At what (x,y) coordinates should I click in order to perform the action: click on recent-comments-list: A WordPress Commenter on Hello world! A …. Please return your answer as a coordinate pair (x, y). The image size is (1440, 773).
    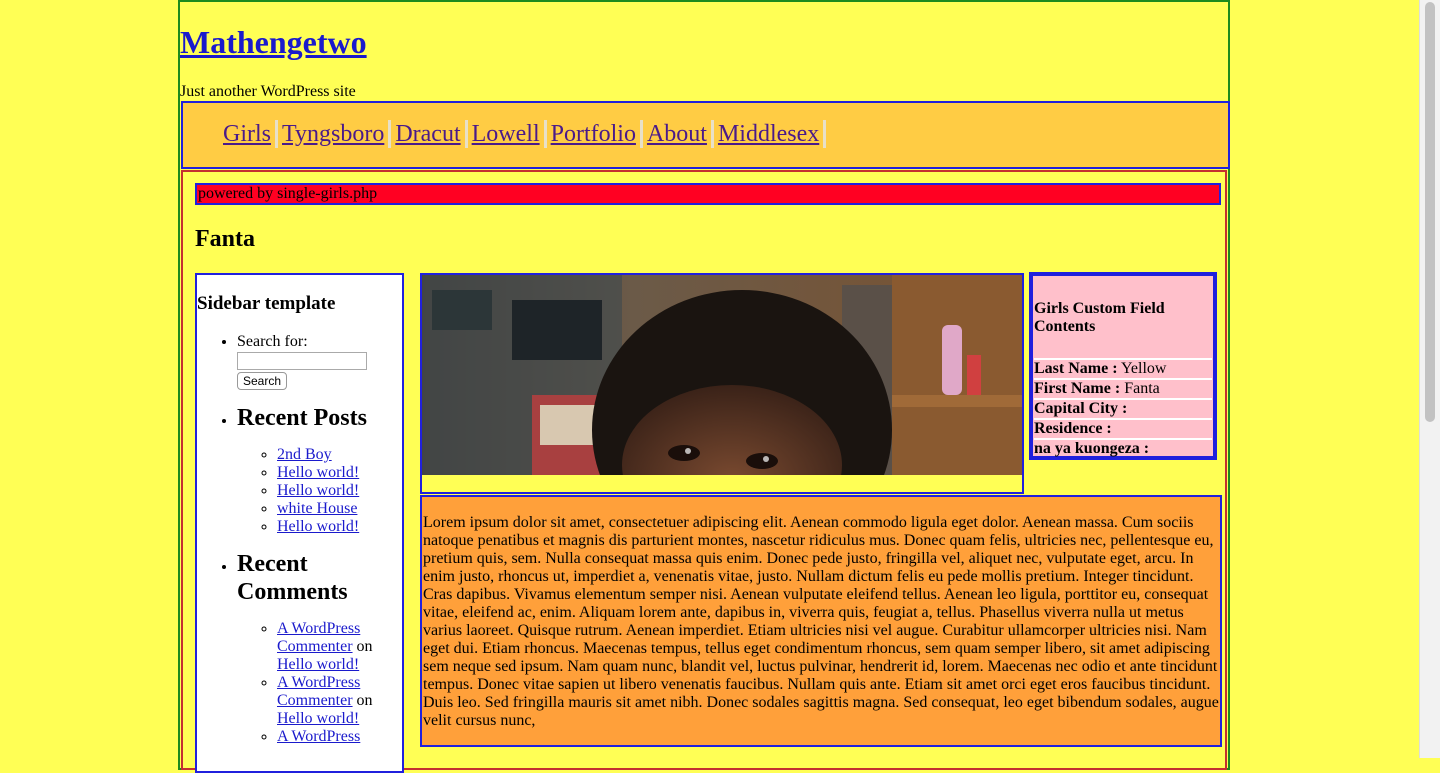
    Looking at the image, I should click on (317, 683).